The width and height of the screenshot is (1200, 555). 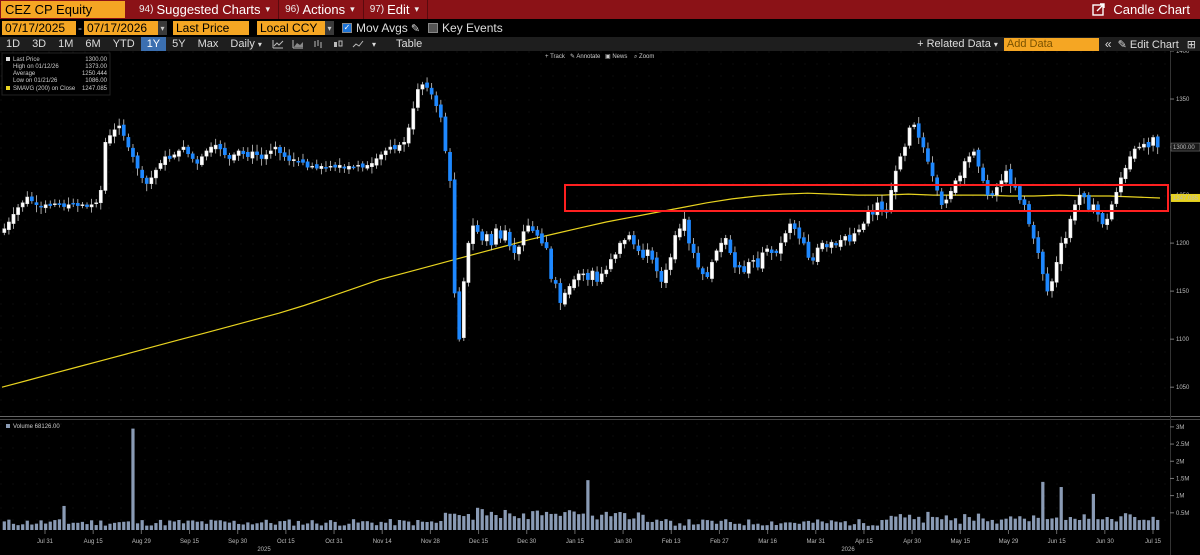 I want to click on range-3d: 3D, so click(x=39, y=44).